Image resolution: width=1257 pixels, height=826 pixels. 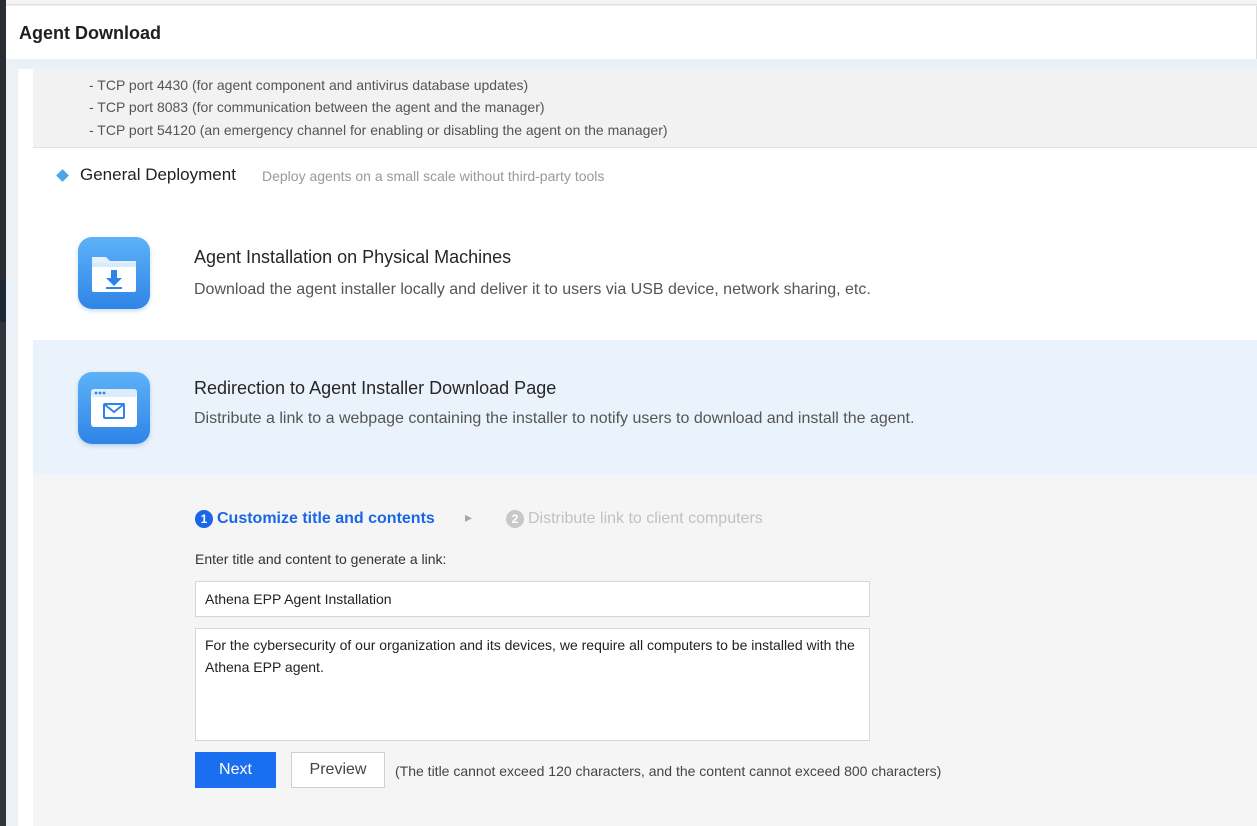 What do you see at coordinates (631, 2) in the screenshot?
I see `window-top-border` at bounding box center [631, 2].